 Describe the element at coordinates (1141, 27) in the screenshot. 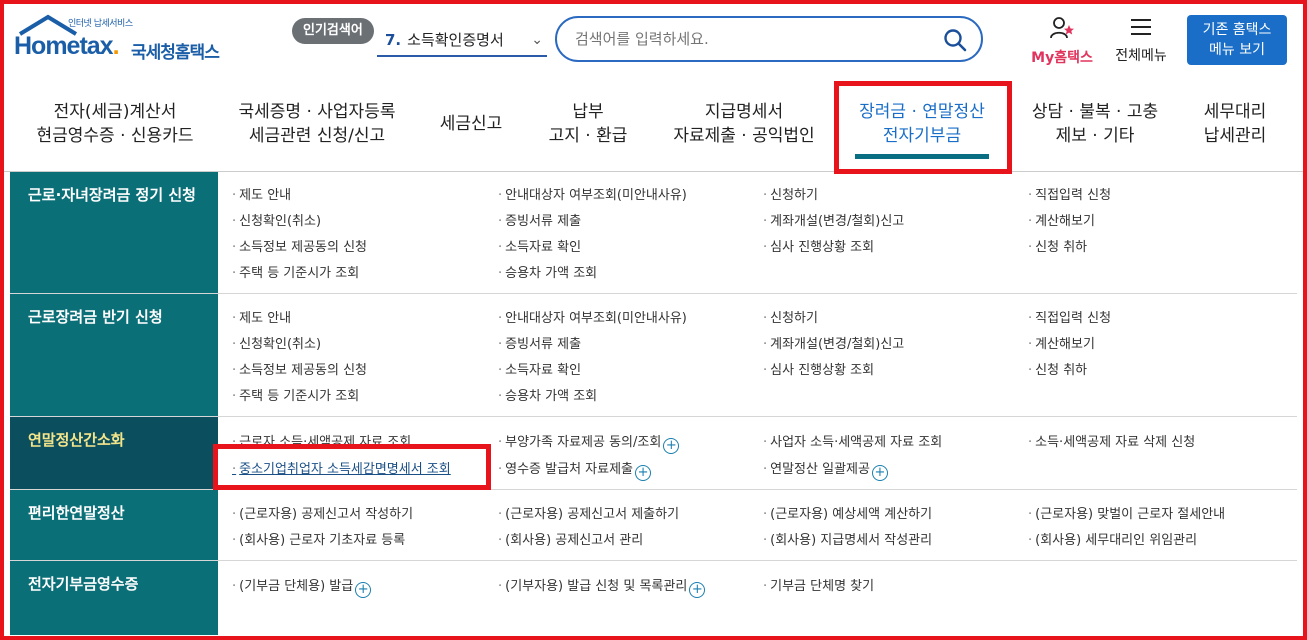

I see `hamburger-icon` at that location.